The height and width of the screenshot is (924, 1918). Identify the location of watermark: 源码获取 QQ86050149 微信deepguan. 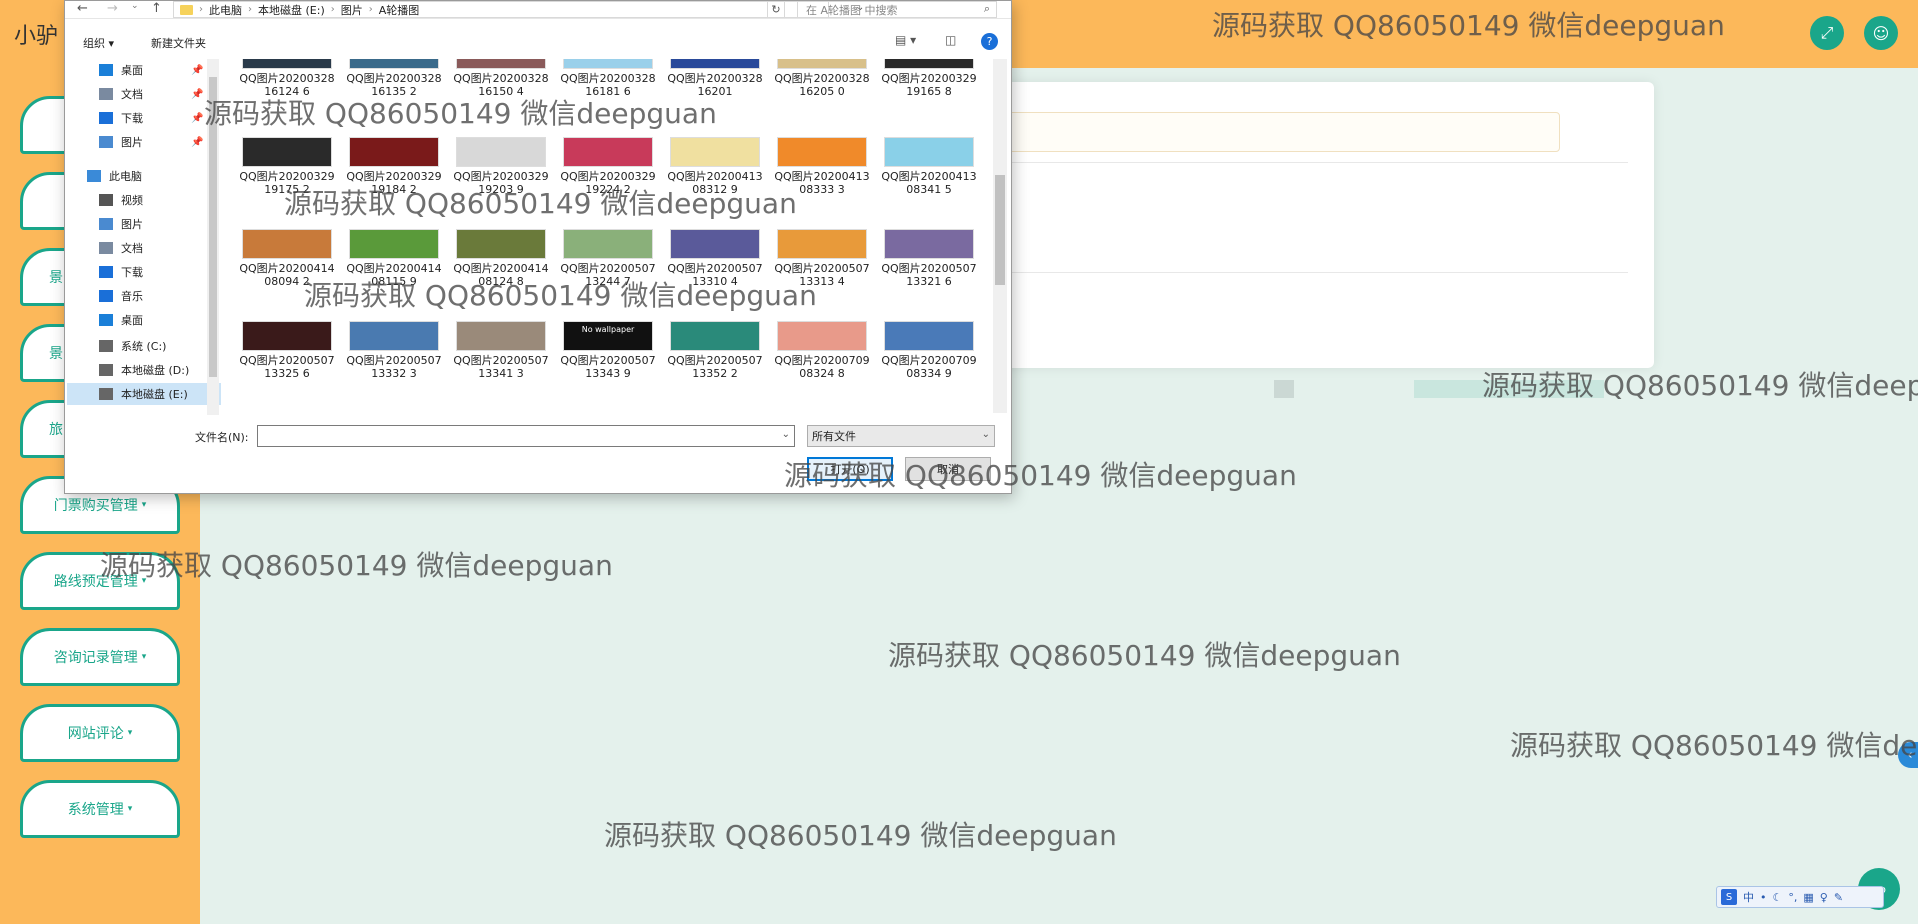
(1714, 745).